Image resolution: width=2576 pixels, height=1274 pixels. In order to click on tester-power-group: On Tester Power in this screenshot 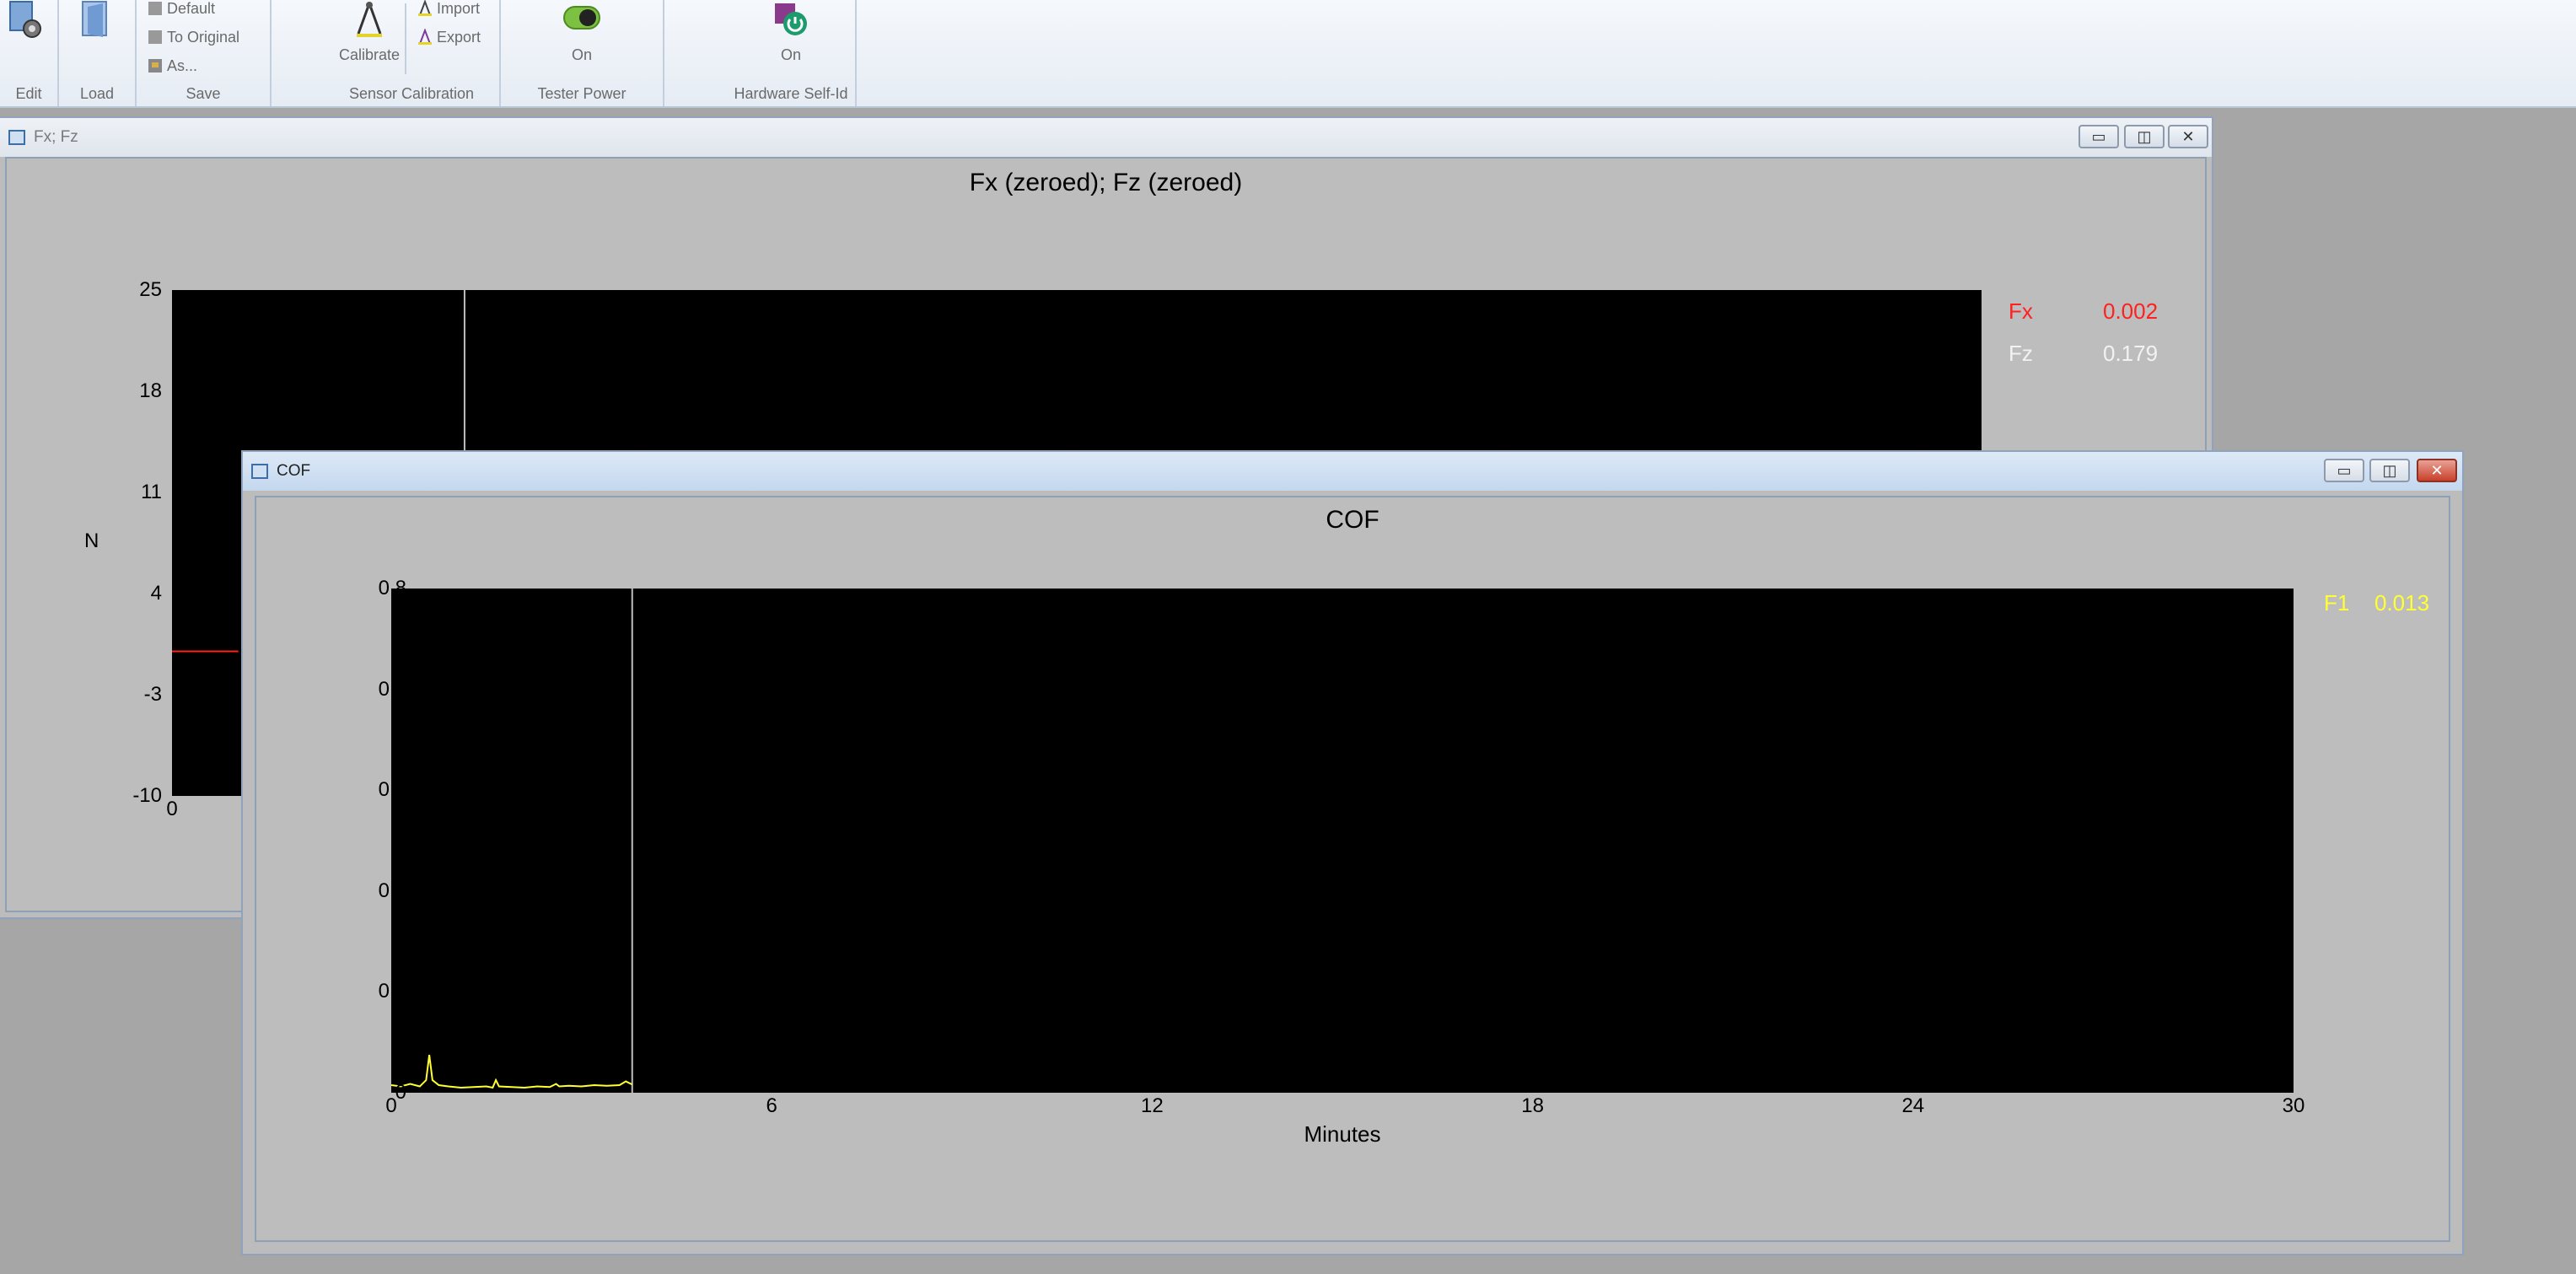, I will do `click(582, 53)`.